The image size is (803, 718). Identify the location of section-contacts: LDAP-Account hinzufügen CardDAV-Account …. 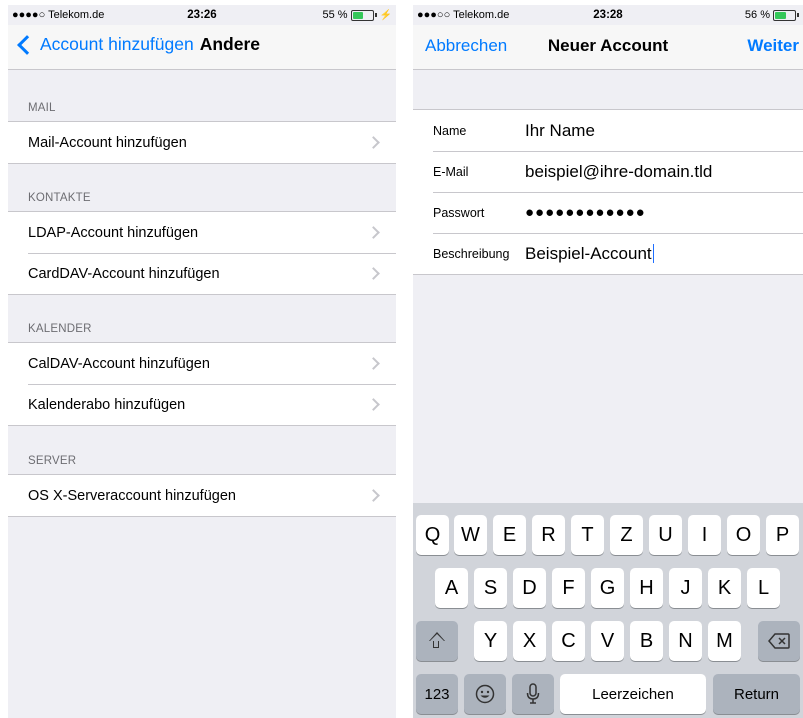
(202, 253).